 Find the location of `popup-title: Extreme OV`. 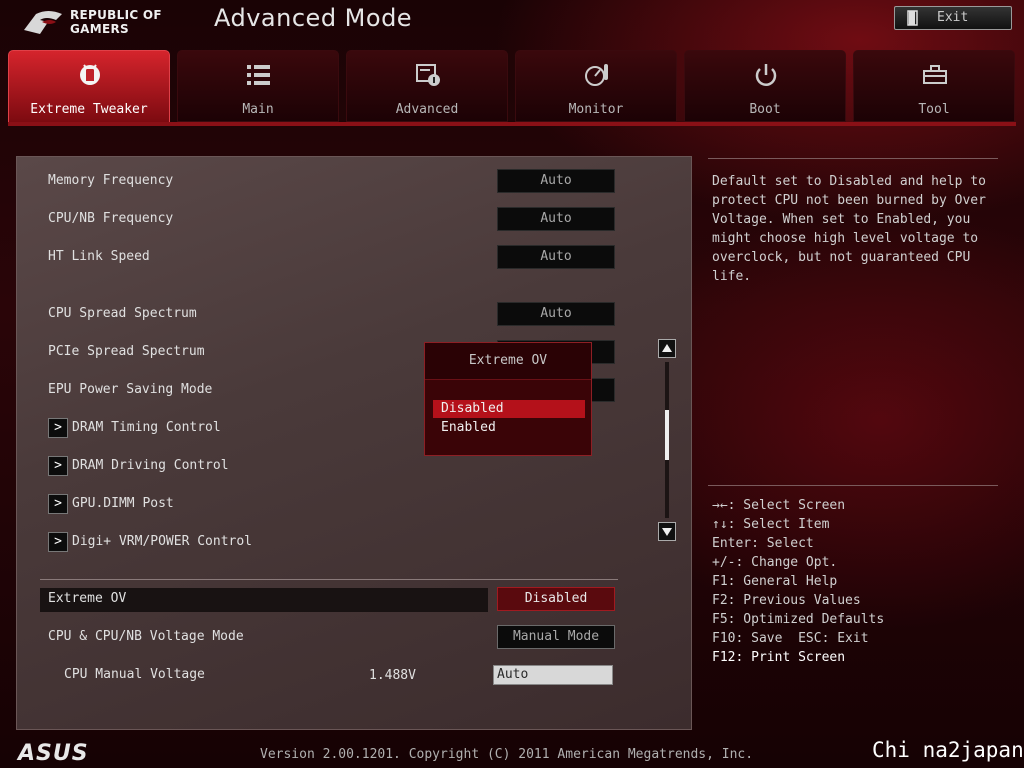

popup-title: Extreme OV is located at coordinates (508, 360).